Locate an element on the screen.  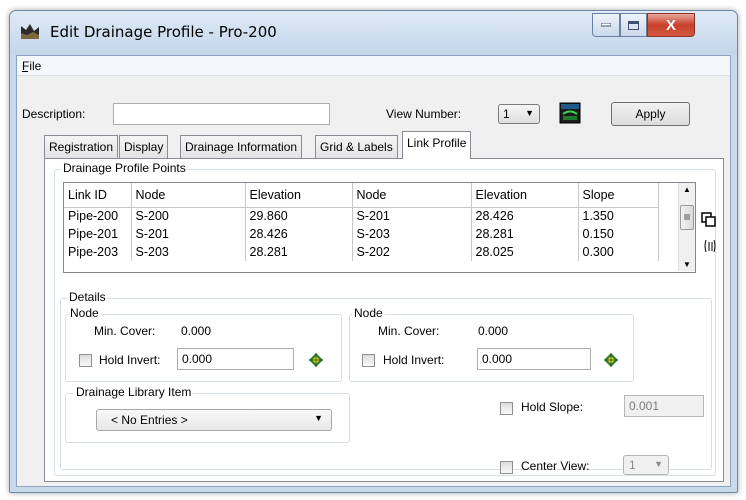
drainage-library-select: < No Entries > ▼ is located at coordinates (214, 420).